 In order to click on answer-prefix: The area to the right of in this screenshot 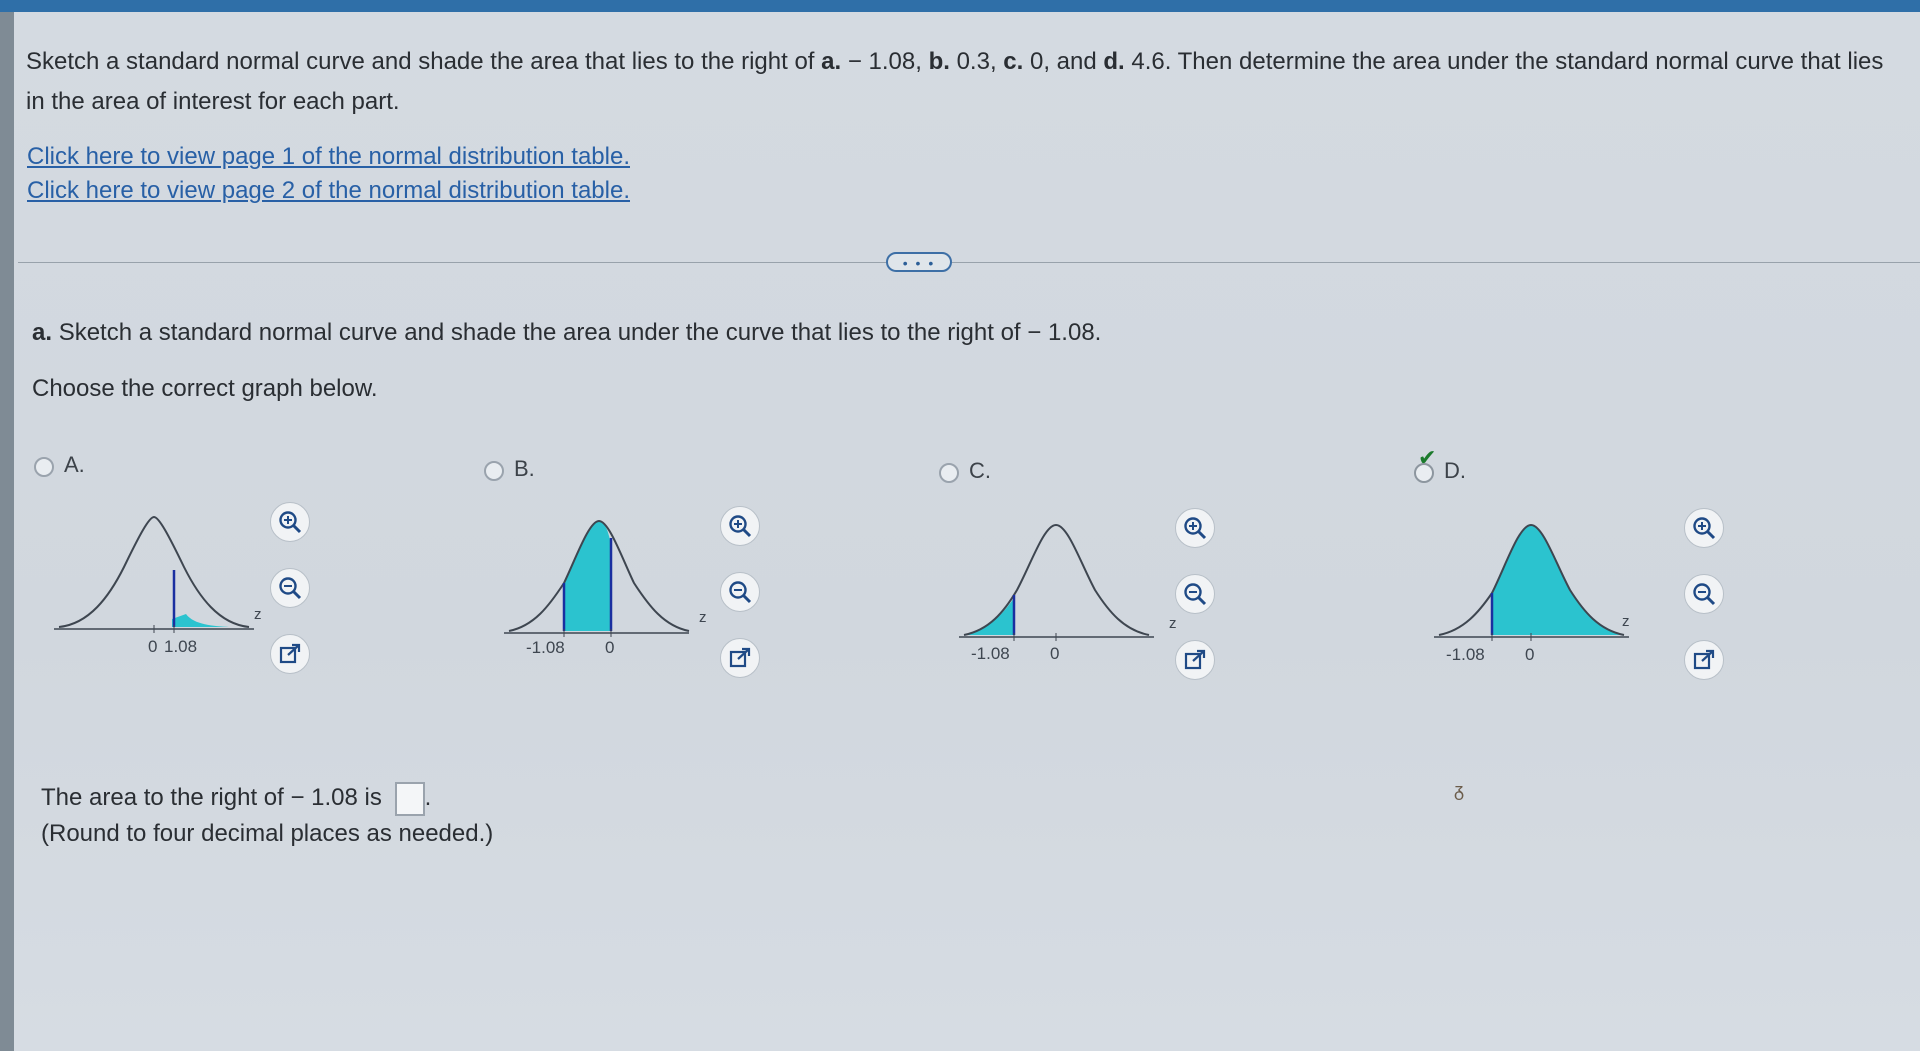, I will do `click(162, 797)`.